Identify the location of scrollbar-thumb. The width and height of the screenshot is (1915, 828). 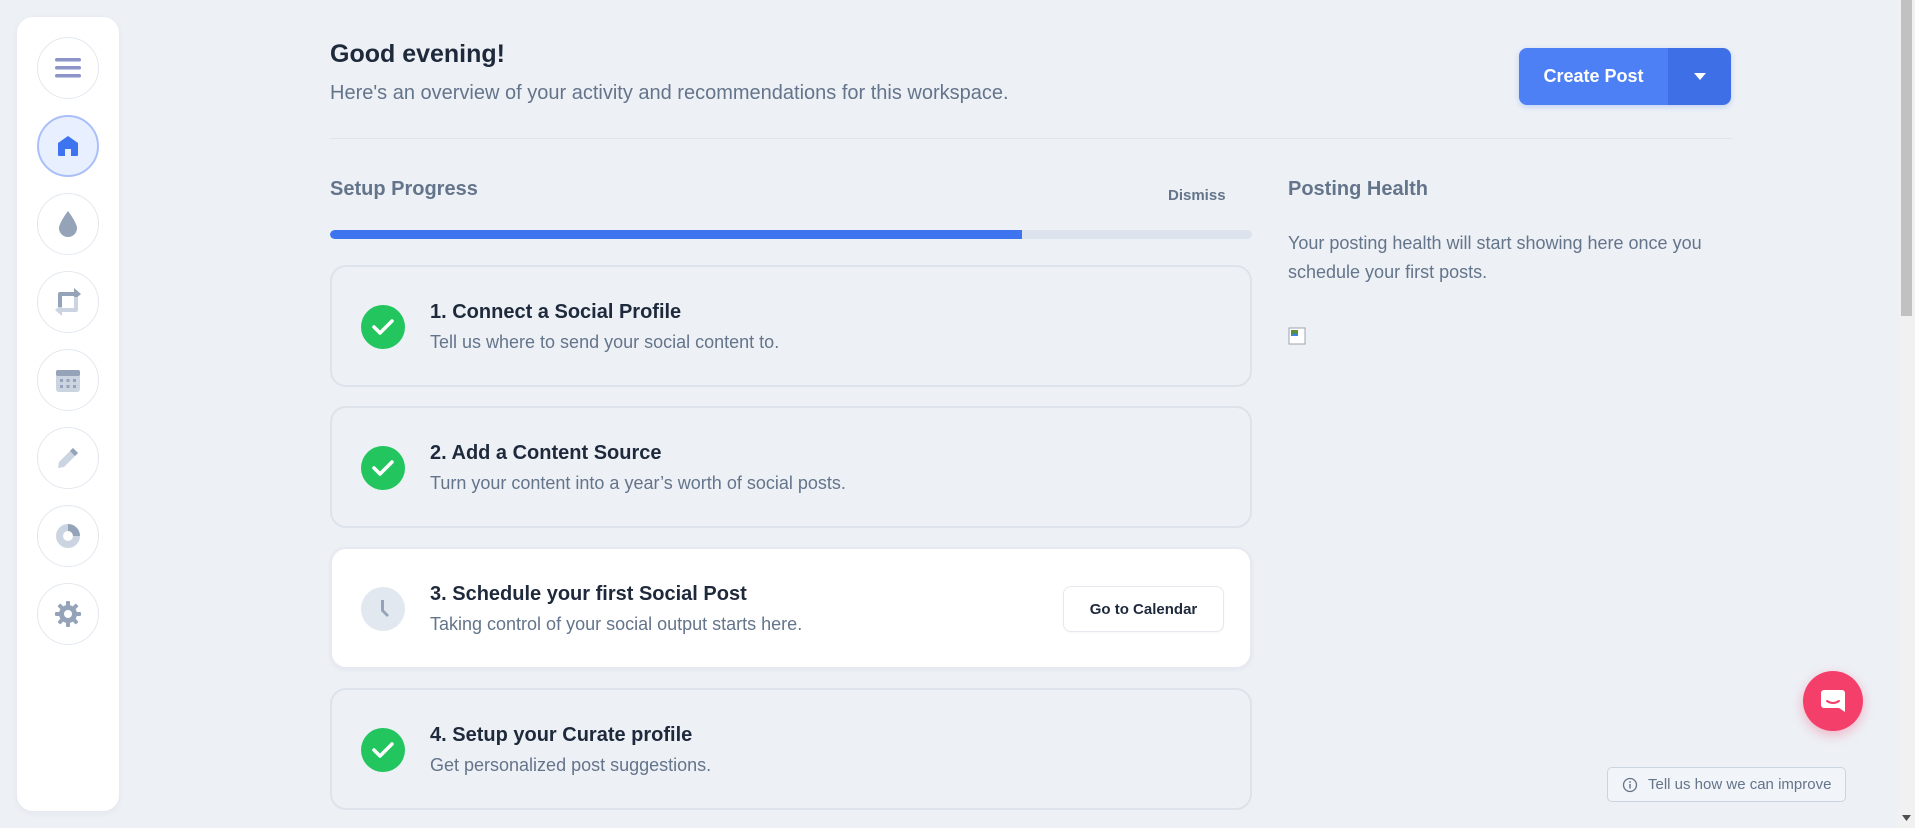
(1906, 158).